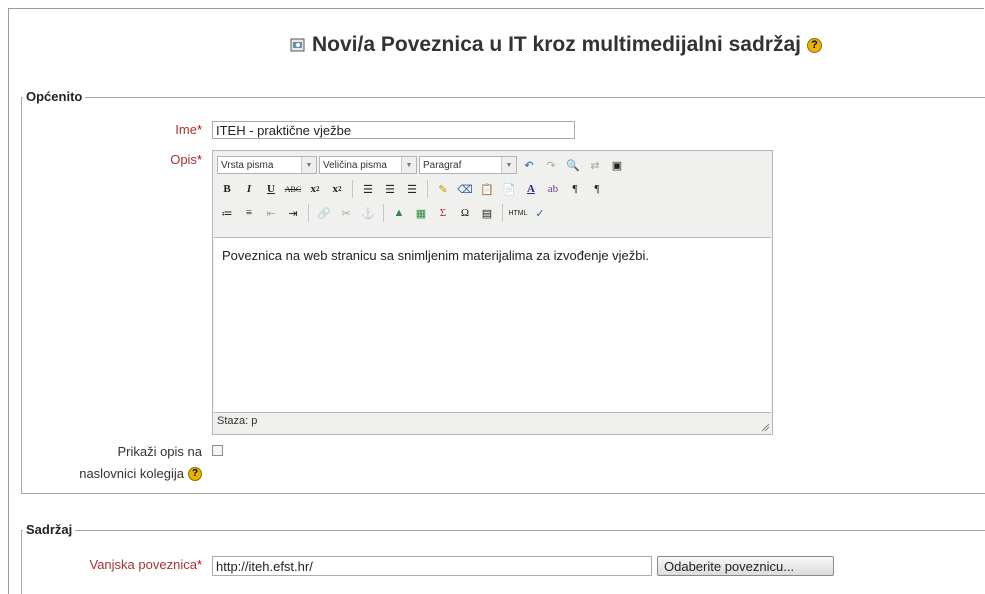  I want to click on editor-toolbar-row-3: ≔ ≡ ⇤ ⇥ 🔗 ✂ ⚓ ▲ ▦ Σ Ω ▤ HTML ✓, so click(383, 213).